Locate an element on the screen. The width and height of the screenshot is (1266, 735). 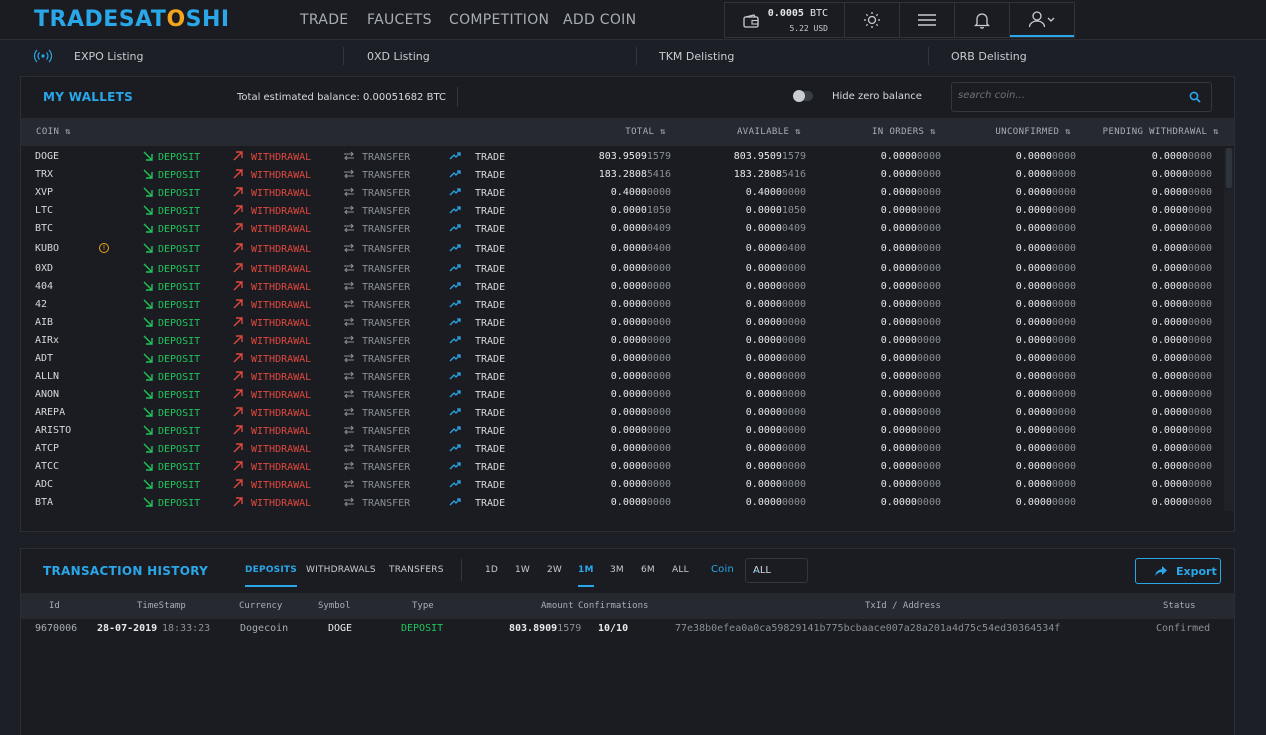
col-unconfirmed: UNCONFIRMED ⇅ is located at coordinates (1033, 132).